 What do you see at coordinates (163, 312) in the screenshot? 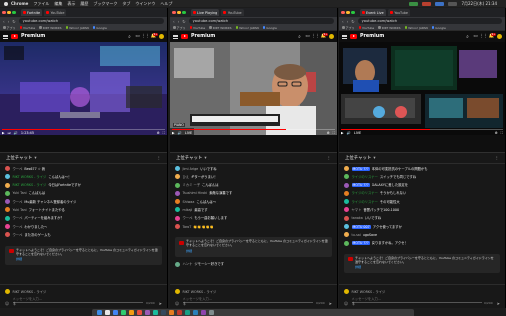
I see `terminal-icon` at bounding box center [163, 312].